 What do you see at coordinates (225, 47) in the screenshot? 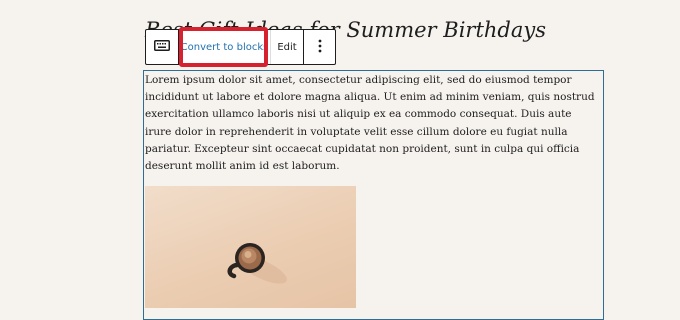
I see `convert-to-blocks-button: Convert to blocks` at bounding box center [225, 47].